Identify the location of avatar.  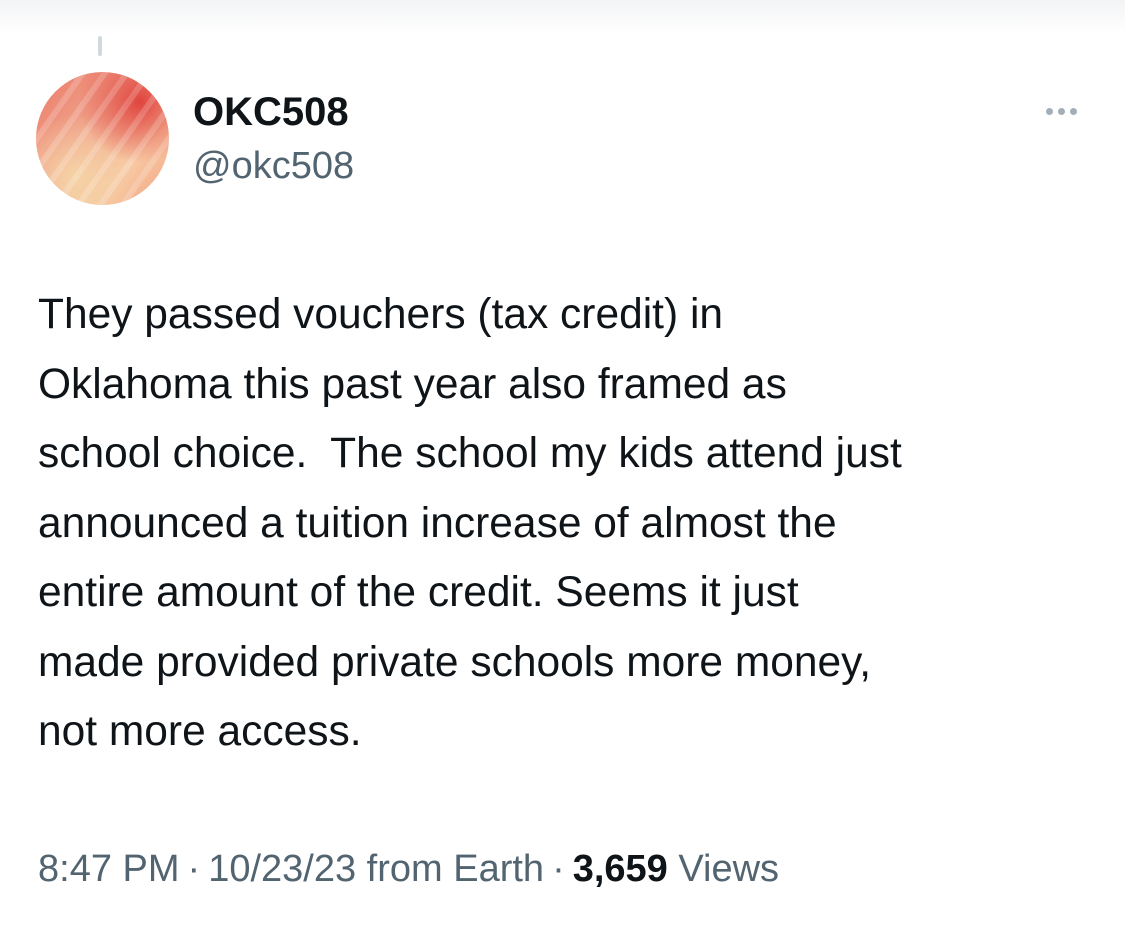
(102, 138).